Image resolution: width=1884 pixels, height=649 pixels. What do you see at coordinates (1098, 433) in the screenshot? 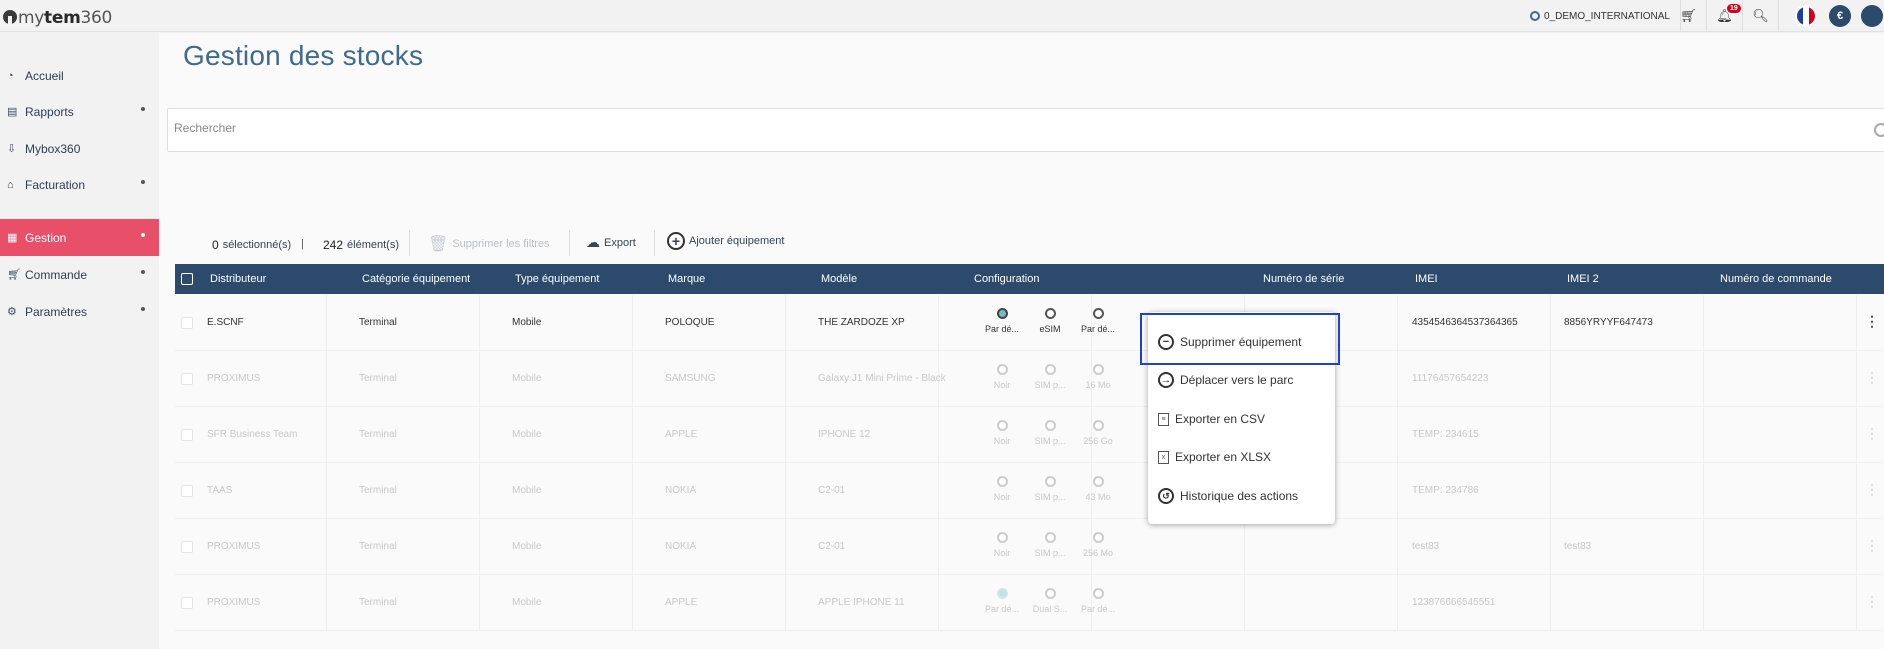
I see `config-option: 256 Go` at bounding box center [1098, 433].